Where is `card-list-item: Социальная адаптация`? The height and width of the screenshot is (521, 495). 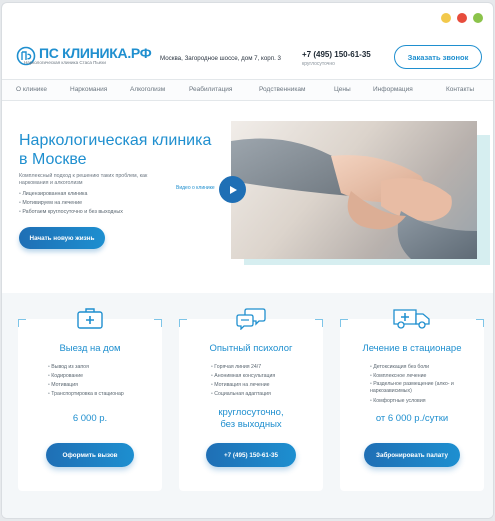
card-list-item: Социальная адаптация is located at coordinates (243, 394).